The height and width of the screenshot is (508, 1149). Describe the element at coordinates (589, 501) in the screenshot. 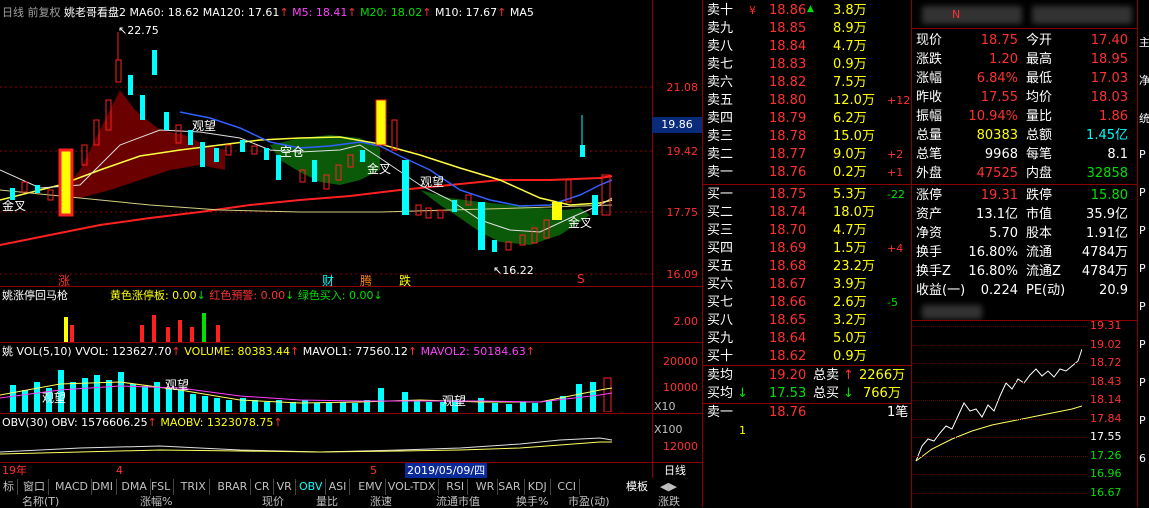

I see `column-header: 市盈(动)` at that location.